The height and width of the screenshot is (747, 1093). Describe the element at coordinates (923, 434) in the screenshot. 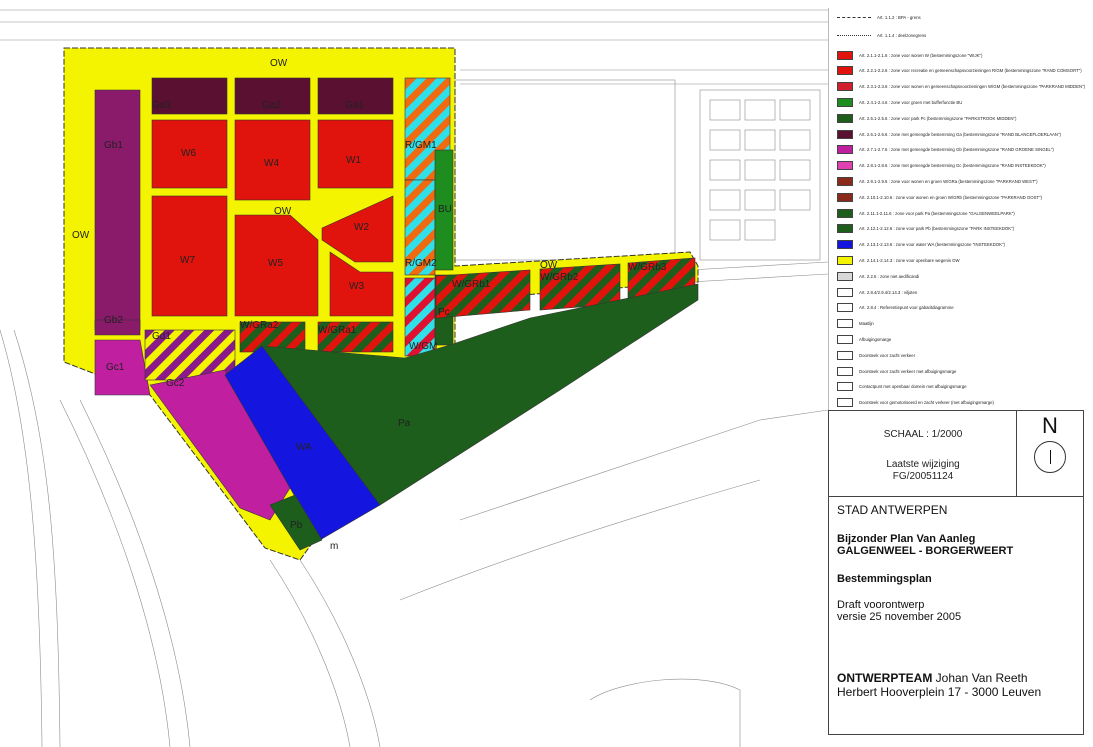

I see `scale-text: SCHAAL : 1/2000` at that location.